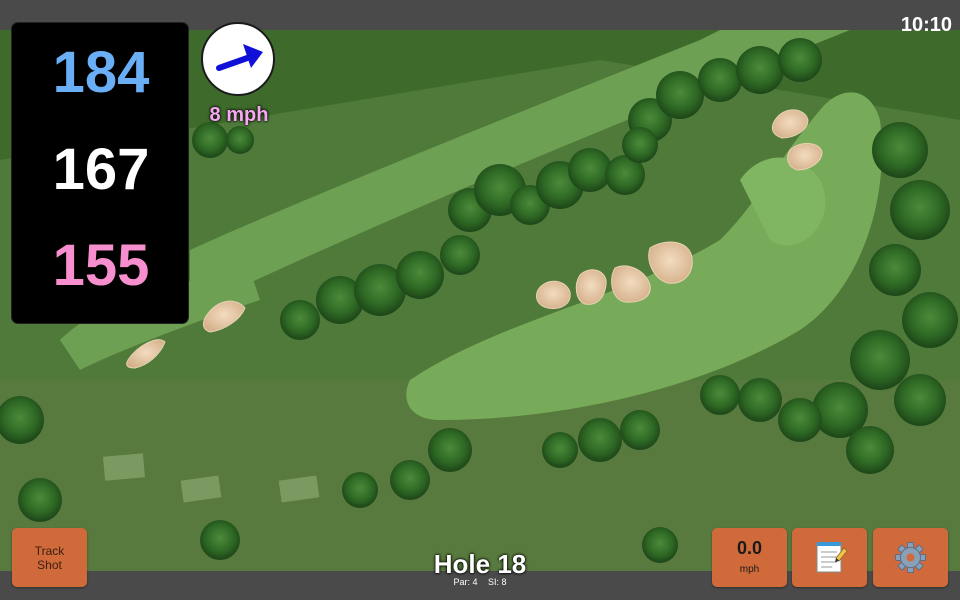  I want to click on notepad-icon, so click(832, 557).